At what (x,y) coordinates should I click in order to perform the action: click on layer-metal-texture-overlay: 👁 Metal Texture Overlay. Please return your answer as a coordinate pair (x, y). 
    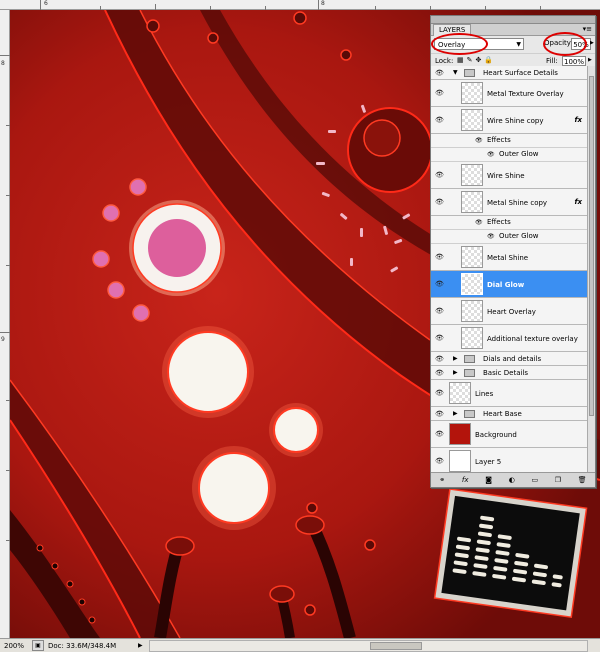
    Looking at the image, I should click on (509, 93).